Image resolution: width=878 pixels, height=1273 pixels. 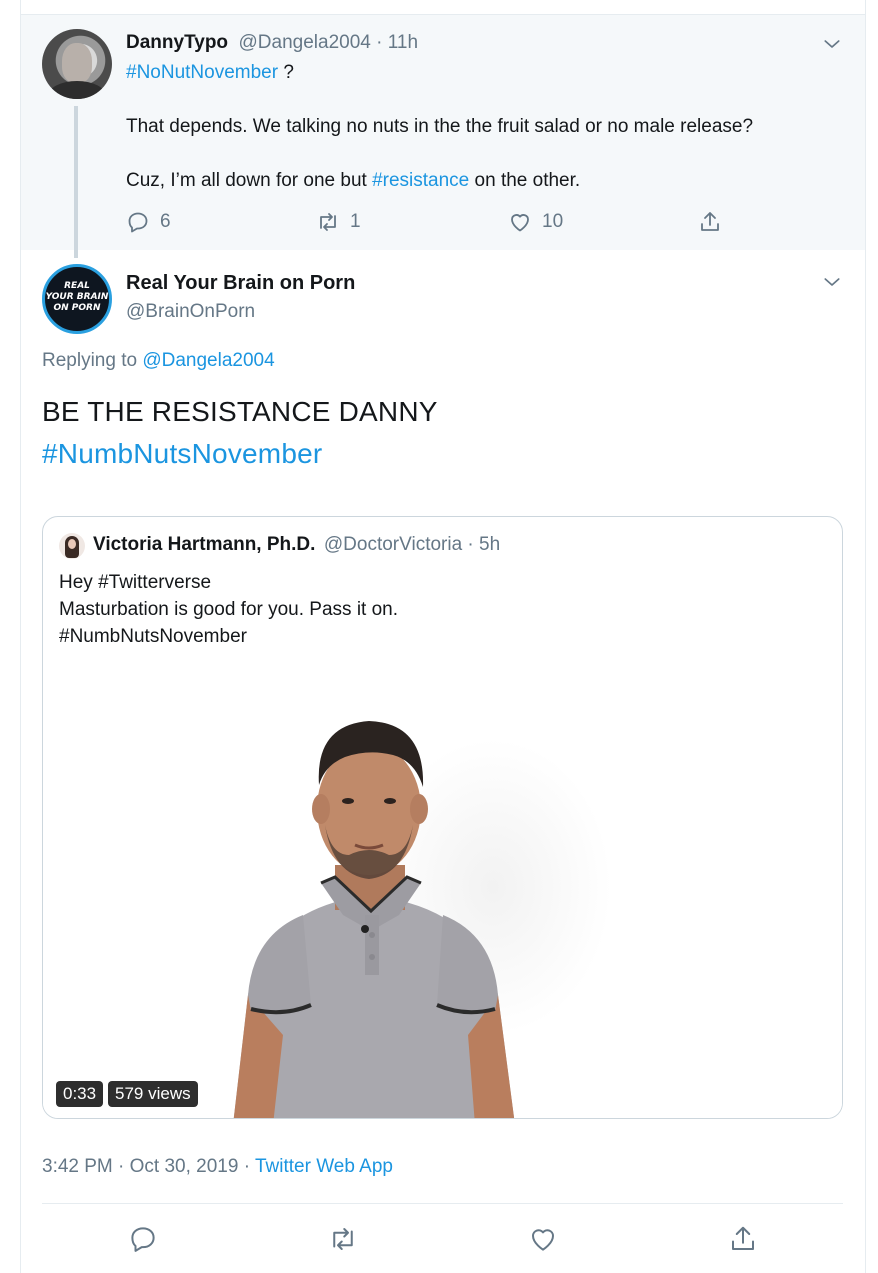 What do you see at coordinates (249, 180) in the screenshot?
I see `text-prefix: Cuz, I’m all down for one but` at bounding box center [249, 180].